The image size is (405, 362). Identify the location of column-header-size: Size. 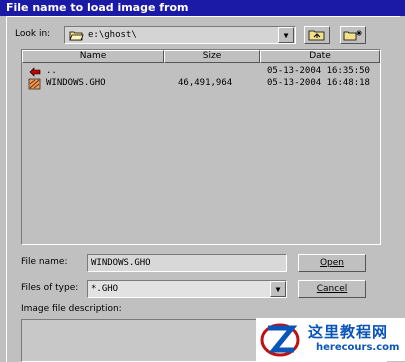
(212, 56).